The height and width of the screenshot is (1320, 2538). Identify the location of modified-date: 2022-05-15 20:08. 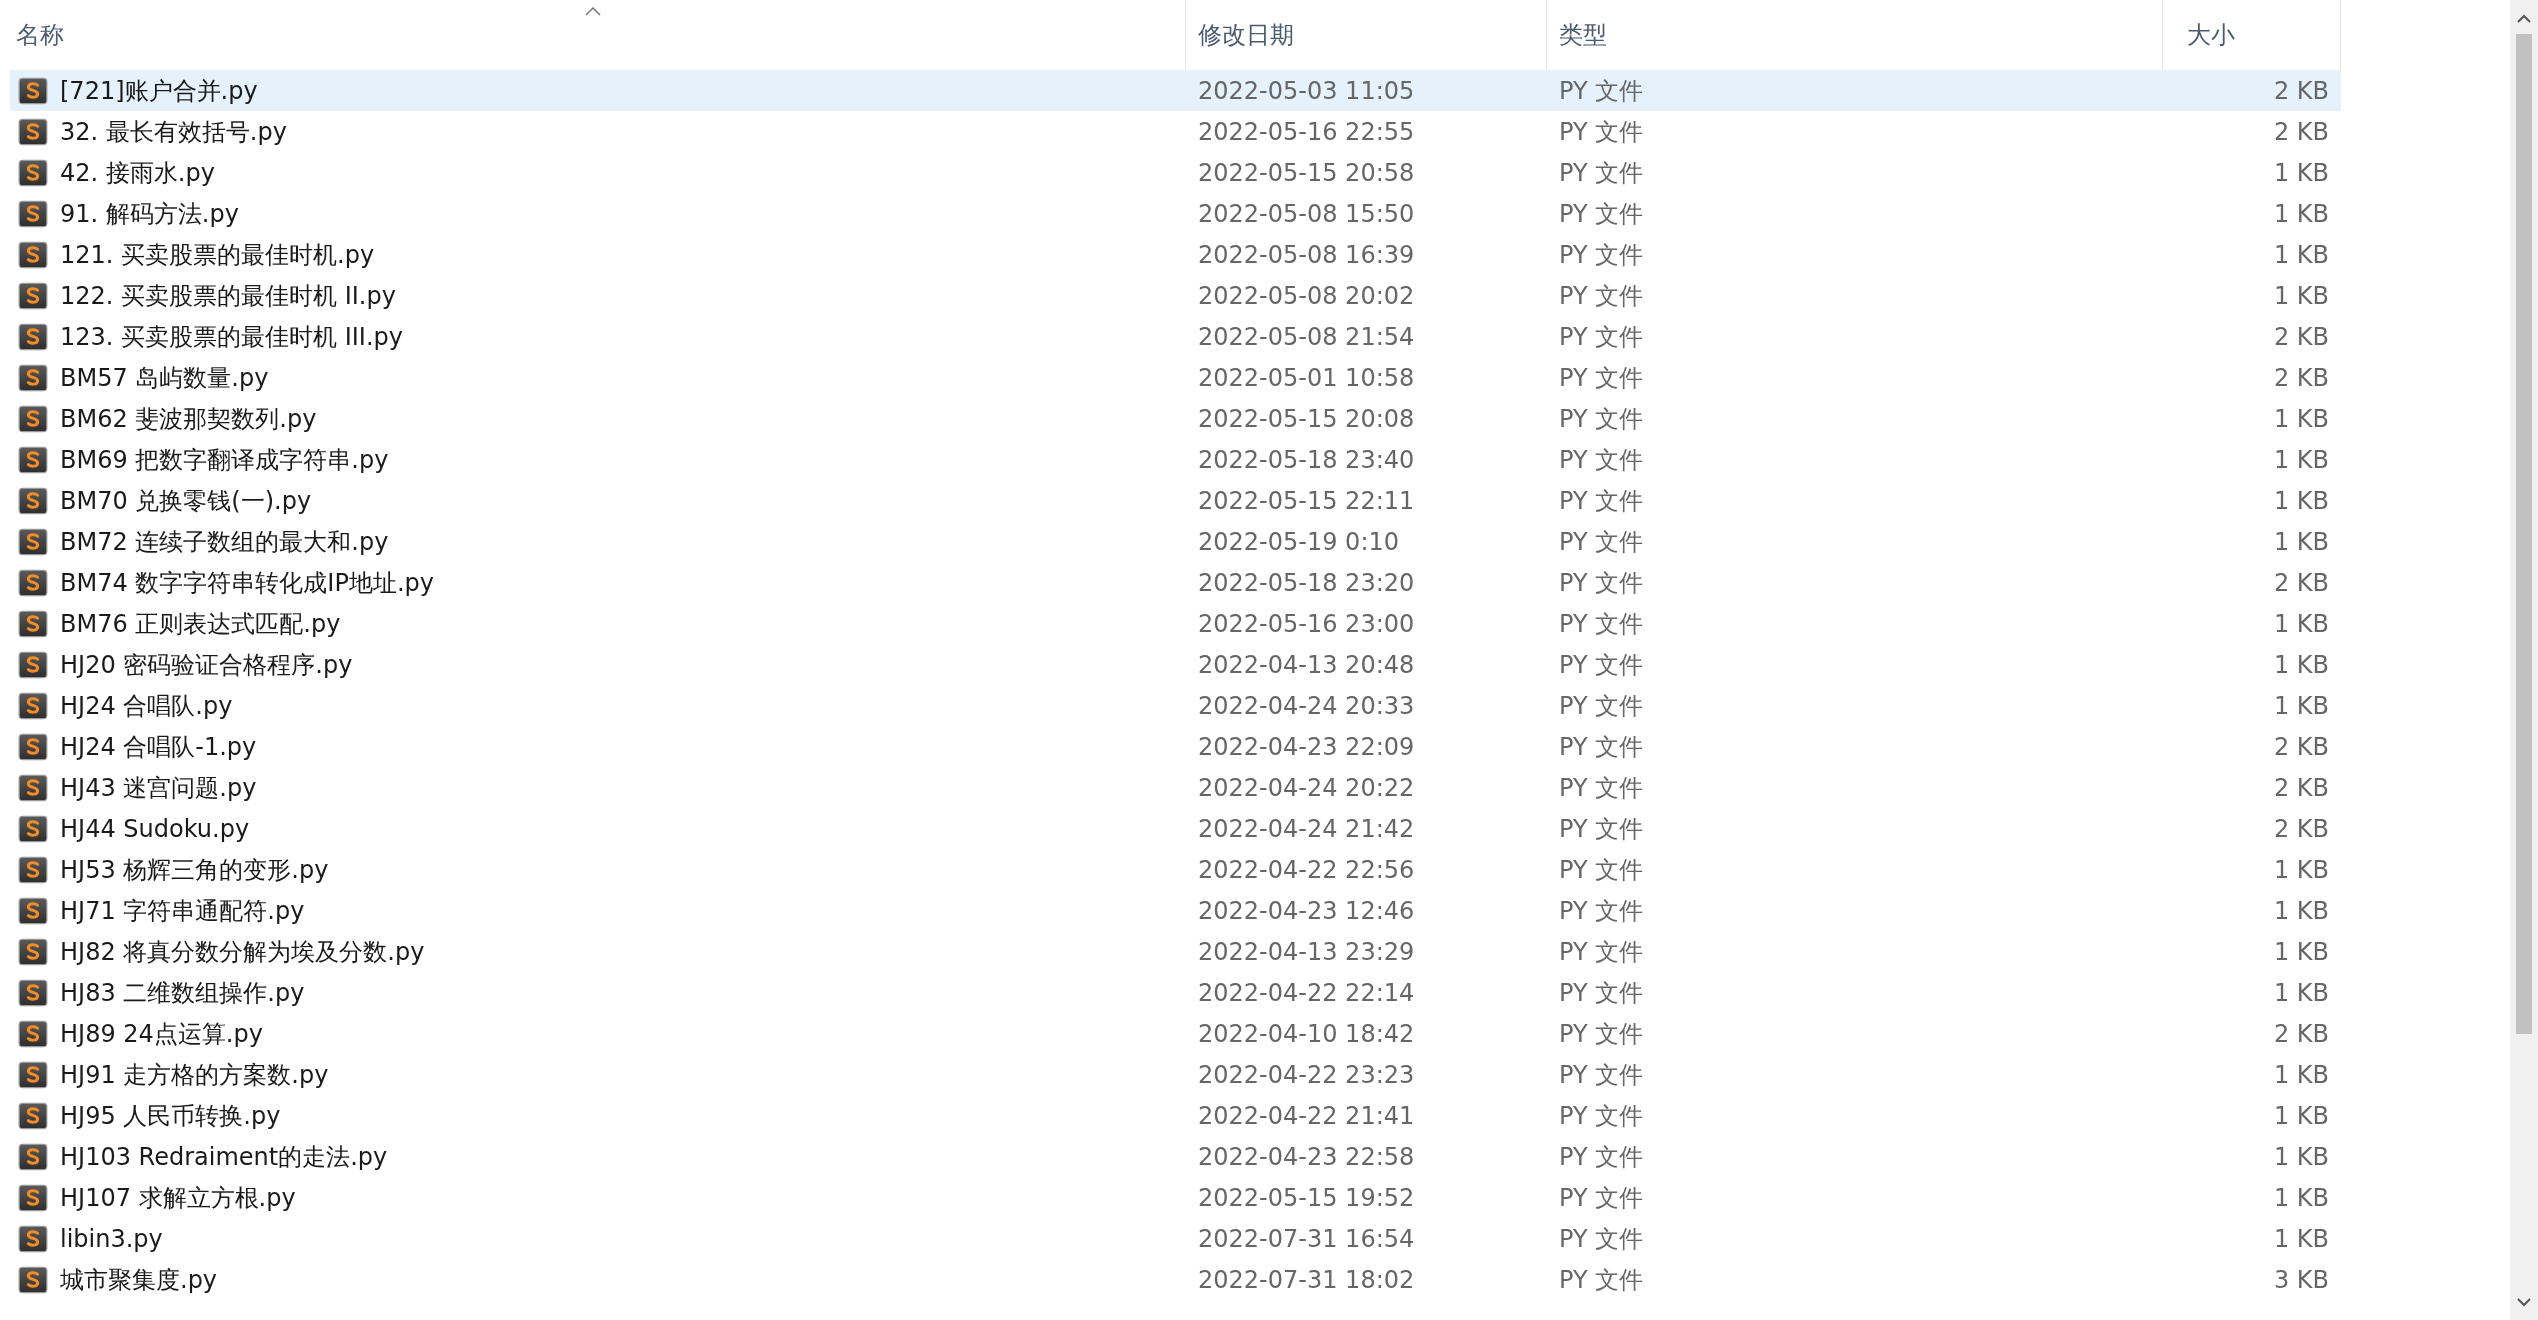
(1306, 418).